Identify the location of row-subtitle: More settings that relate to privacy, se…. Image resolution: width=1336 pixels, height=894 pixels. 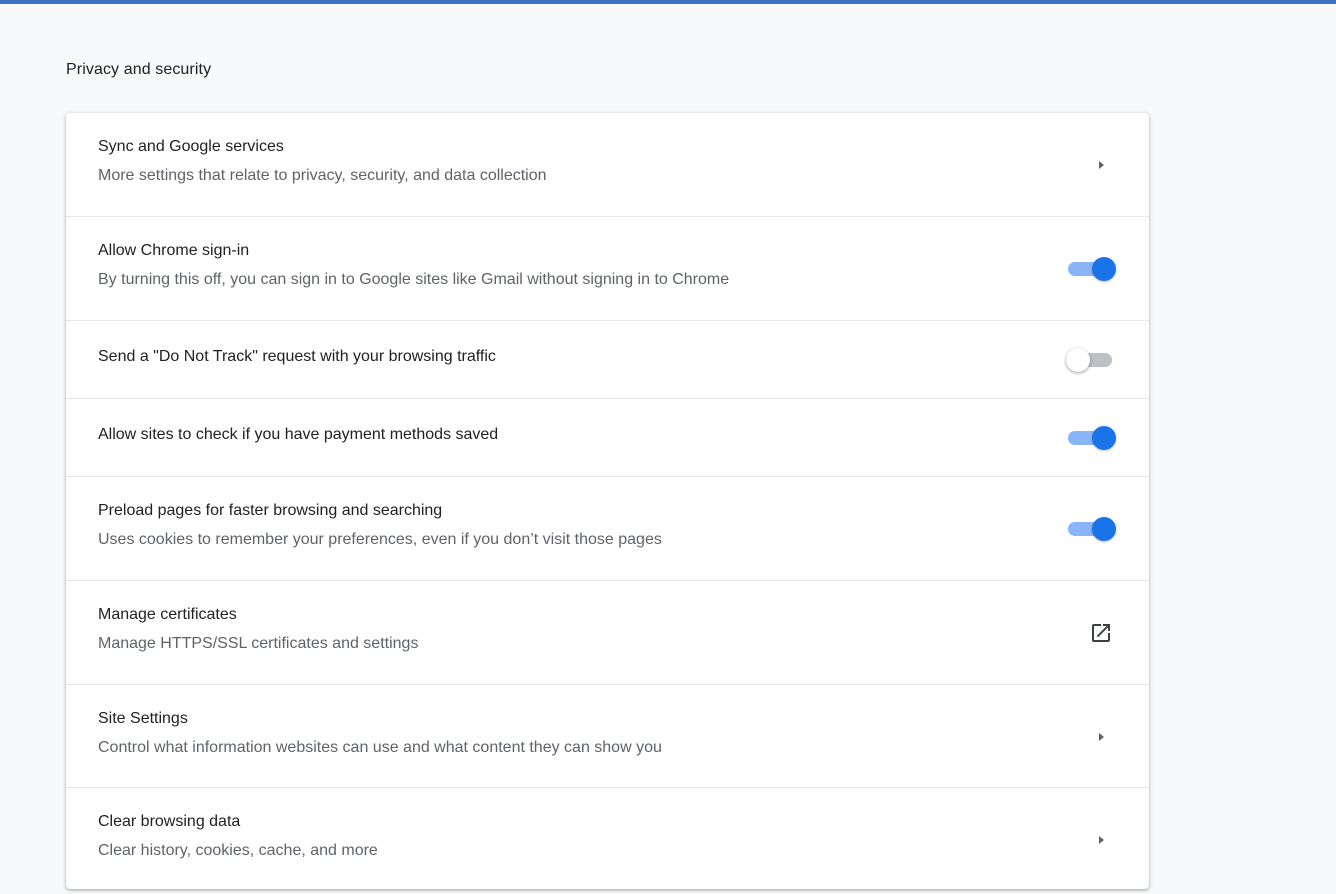
(322, 175).